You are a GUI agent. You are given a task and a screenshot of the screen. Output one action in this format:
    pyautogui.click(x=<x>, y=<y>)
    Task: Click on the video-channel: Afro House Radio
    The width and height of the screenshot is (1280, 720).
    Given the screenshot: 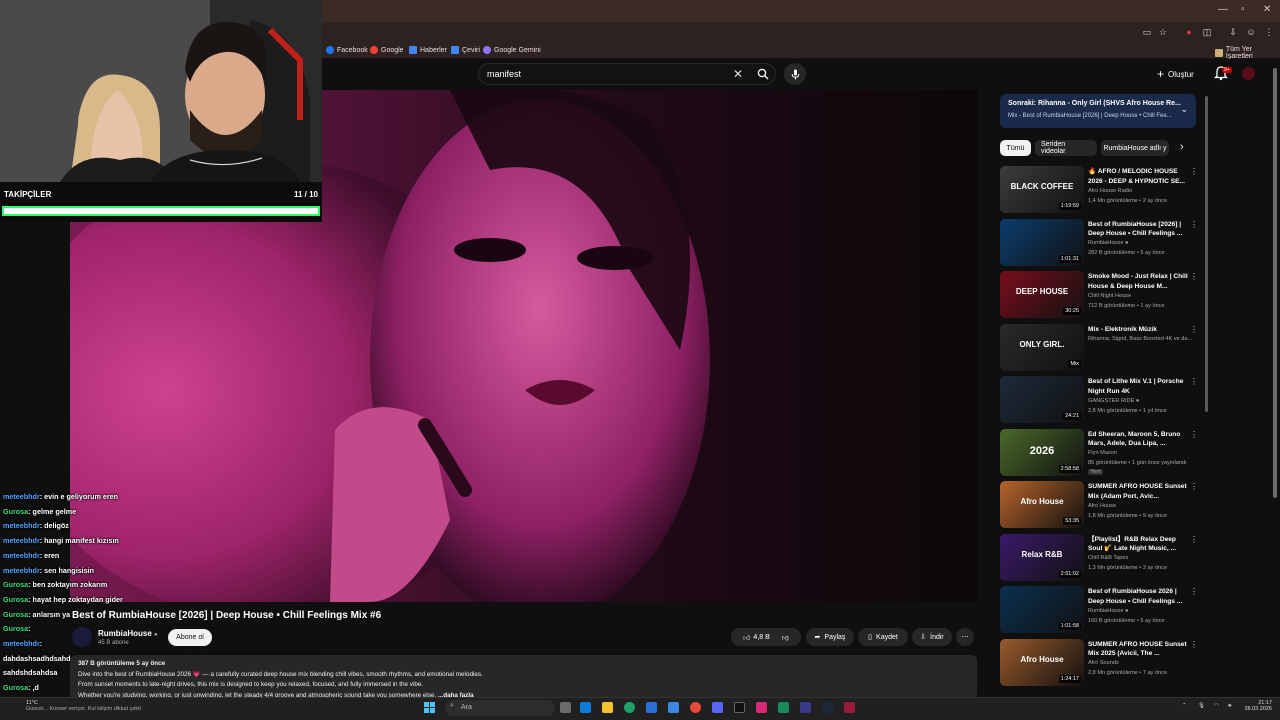 What is the action you would take?
    pyautogui.click(x=1110, y=191)
    